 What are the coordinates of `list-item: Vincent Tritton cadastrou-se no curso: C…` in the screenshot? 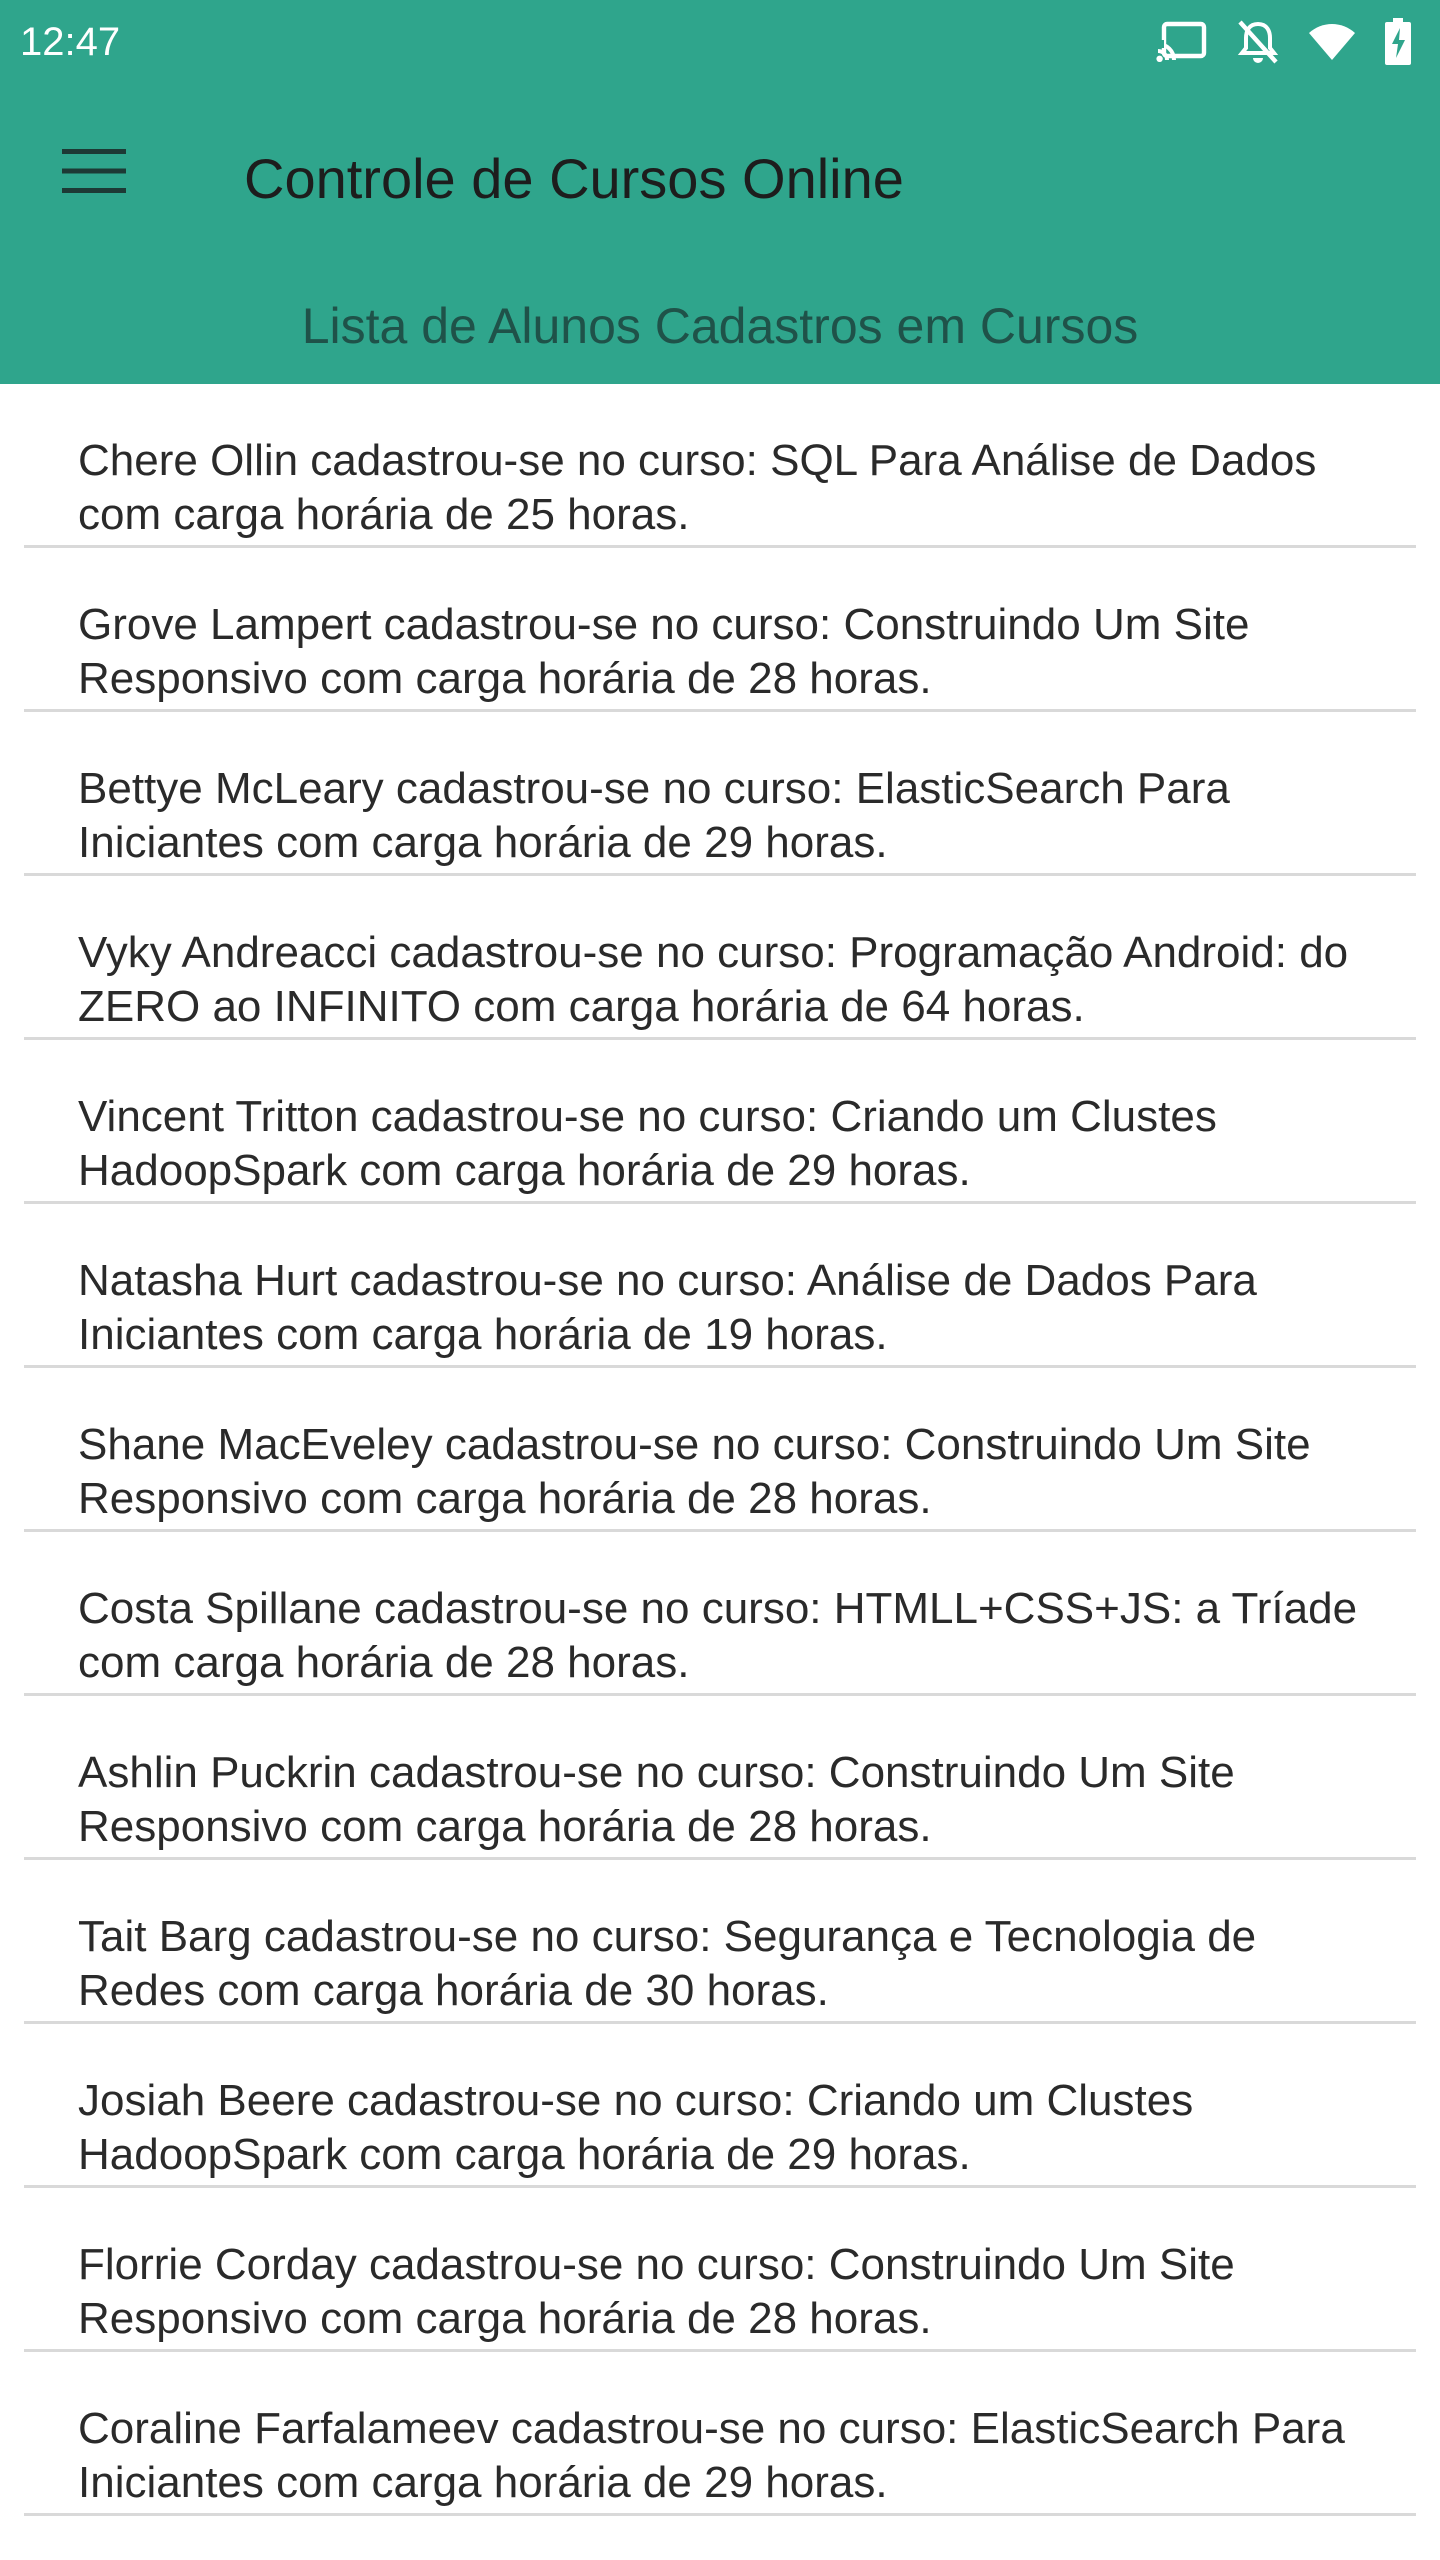 It's located at (720, 1122).